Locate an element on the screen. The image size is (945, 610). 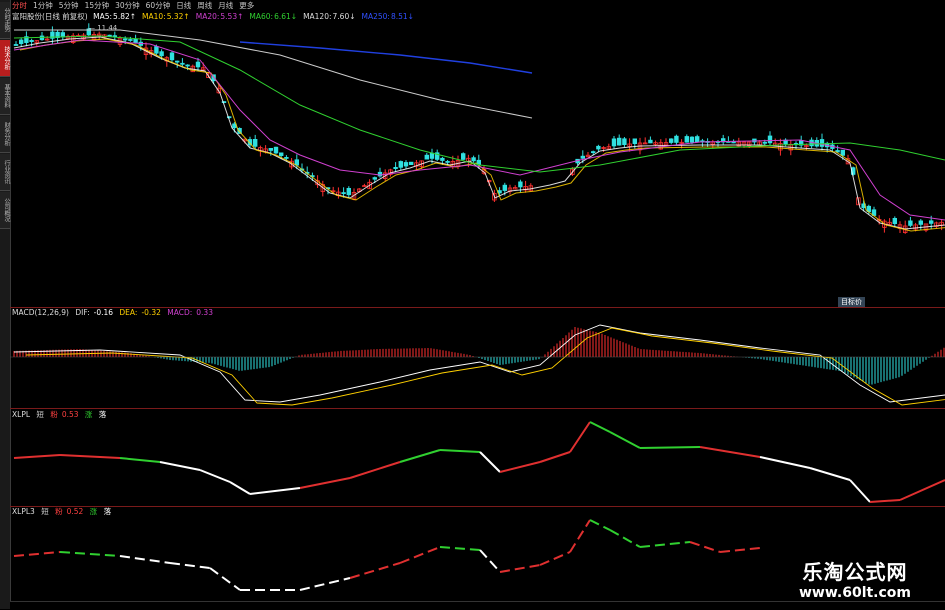
xlpl3-b: 粉 is located at coordinates (59, 511).